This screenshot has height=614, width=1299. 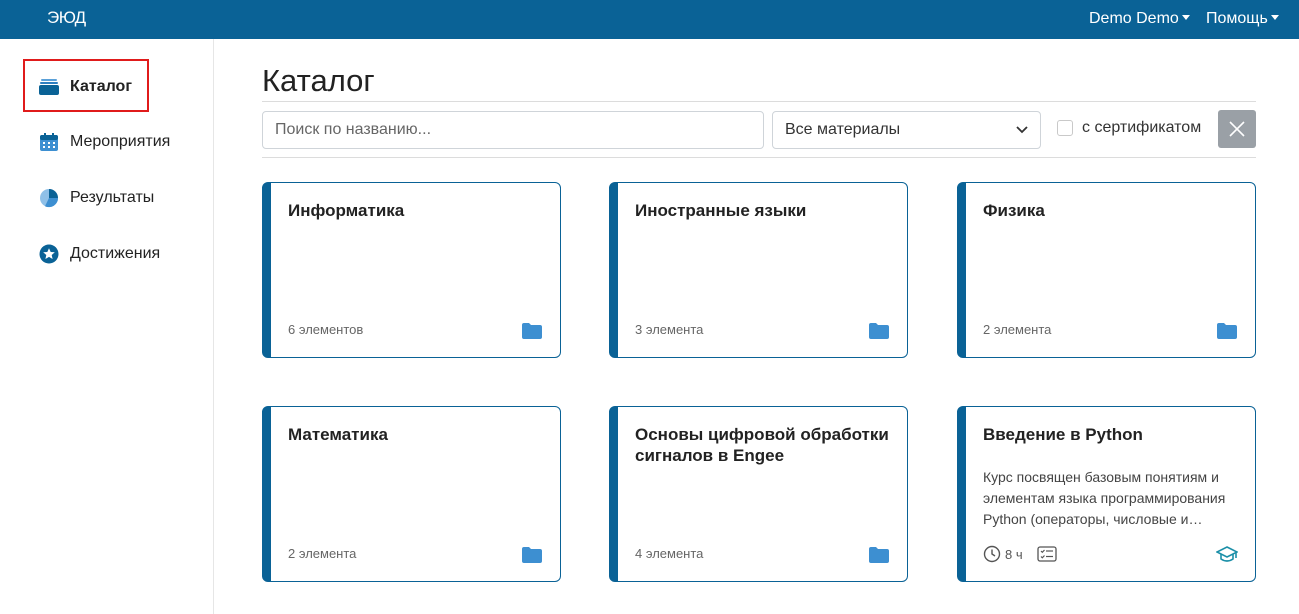 What do you see at coordinates (49, 198) in the screenshot?
I see `pie-chart-icon` at bounding box center [49, 198].